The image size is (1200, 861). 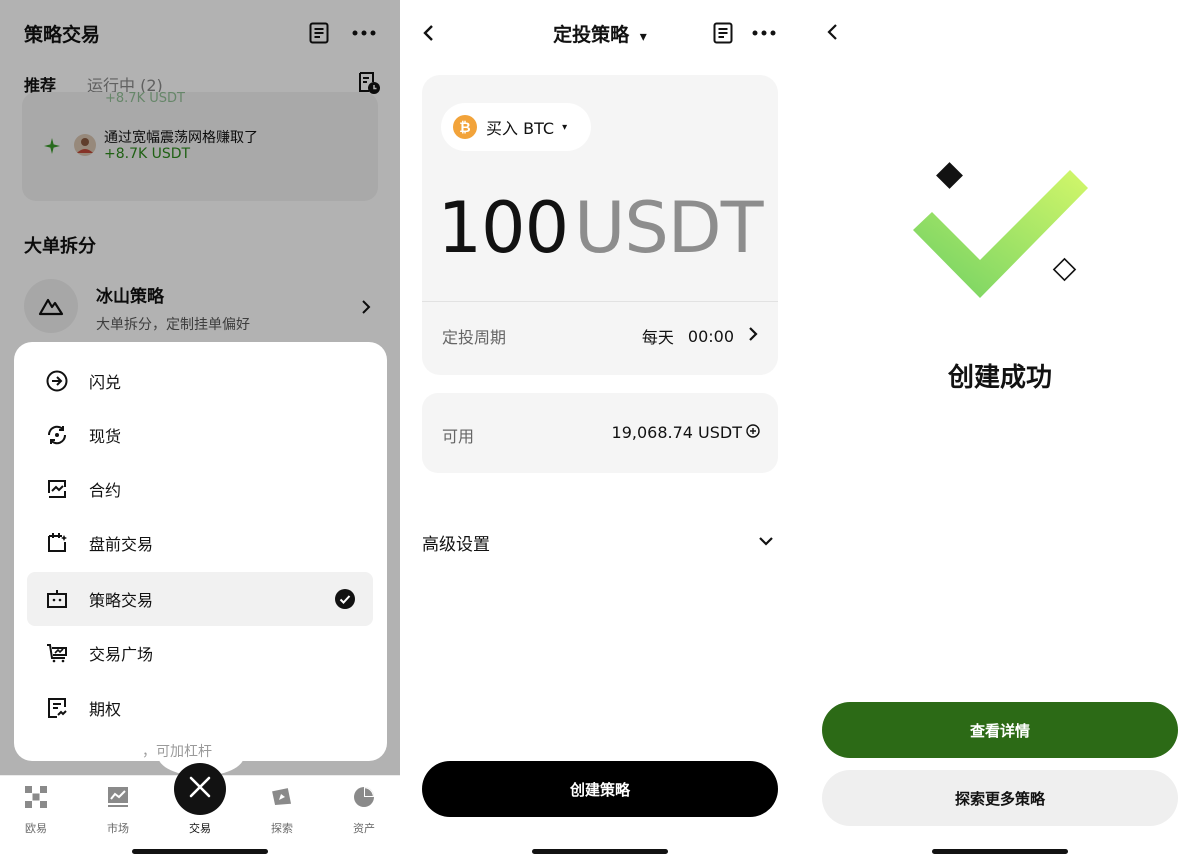 I want to click on tab-label: 欧易, so click(x=36, y=828).